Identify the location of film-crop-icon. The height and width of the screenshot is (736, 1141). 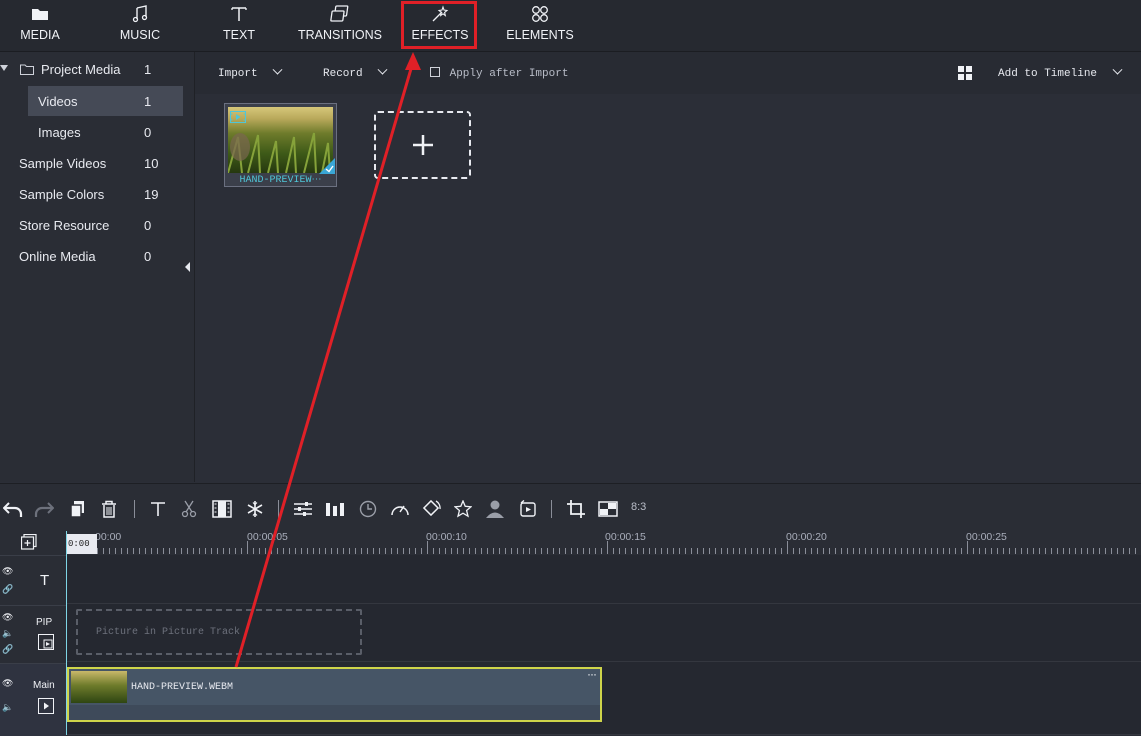
(222, 509).